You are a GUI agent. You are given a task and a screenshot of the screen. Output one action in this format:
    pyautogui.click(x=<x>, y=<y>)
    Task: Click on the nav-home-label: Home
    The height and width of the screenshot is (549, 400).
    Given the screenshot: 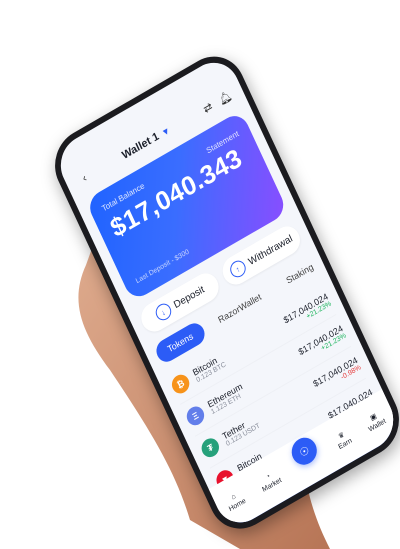 What is the action you would take?
    pyautogui.click(x=237, y=505)
    